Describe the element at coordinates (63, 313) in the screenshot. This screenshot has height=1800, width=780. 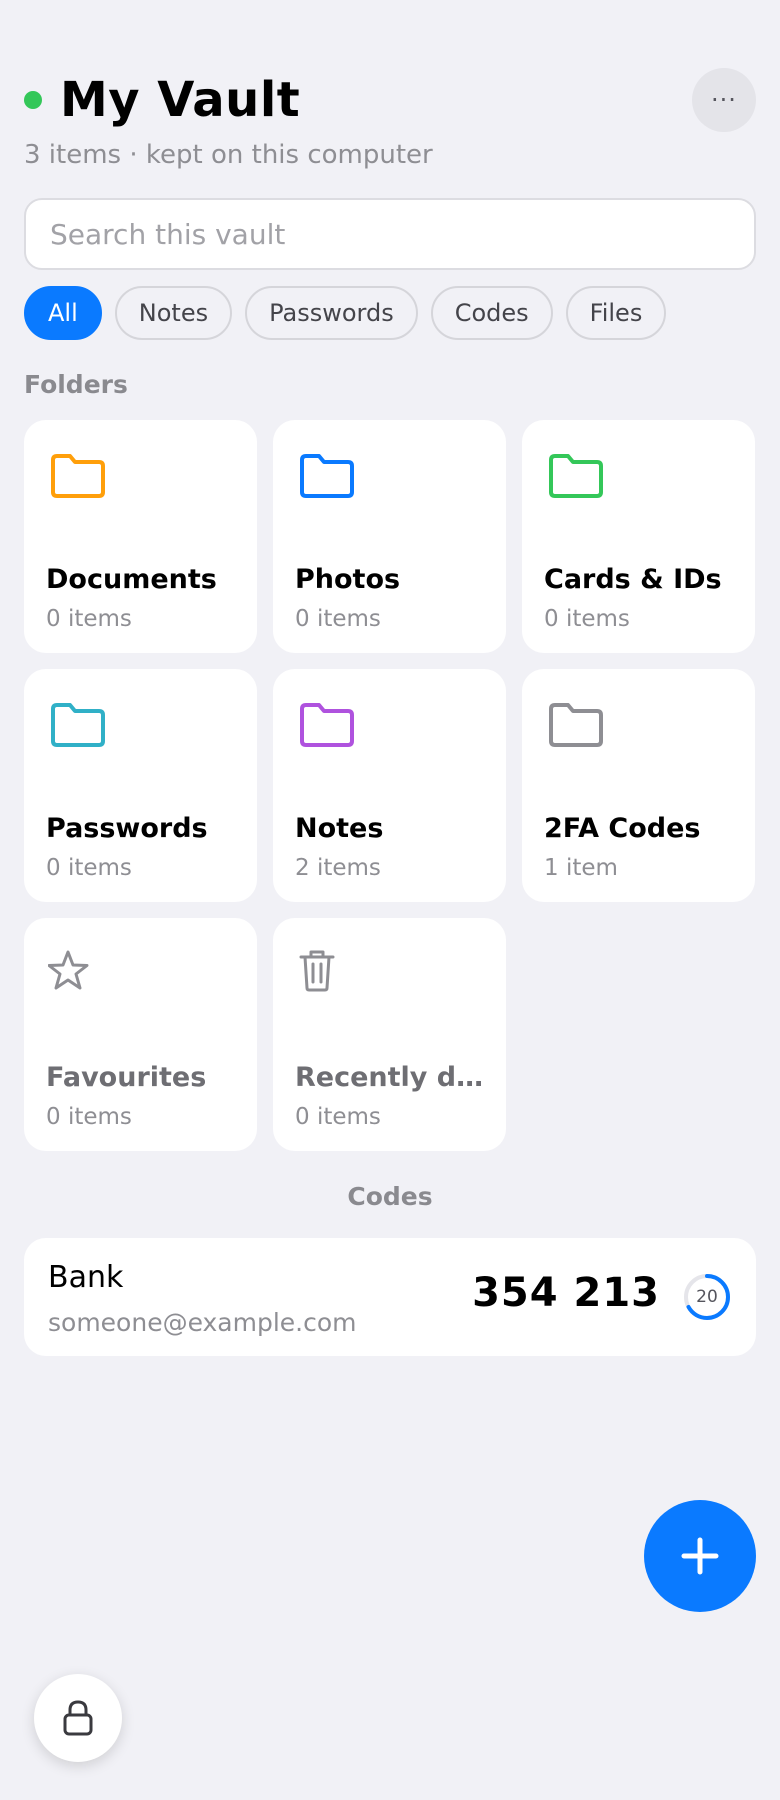
I see `filter-chip-all: All` at that location.